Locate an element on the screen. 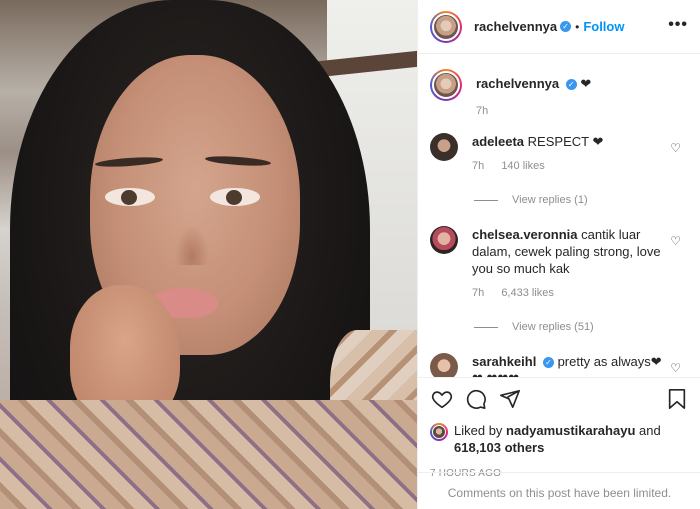 This screenshot has height=509, width=700. view-replies-label: View replies (1) is located at coordinates (550, 200).